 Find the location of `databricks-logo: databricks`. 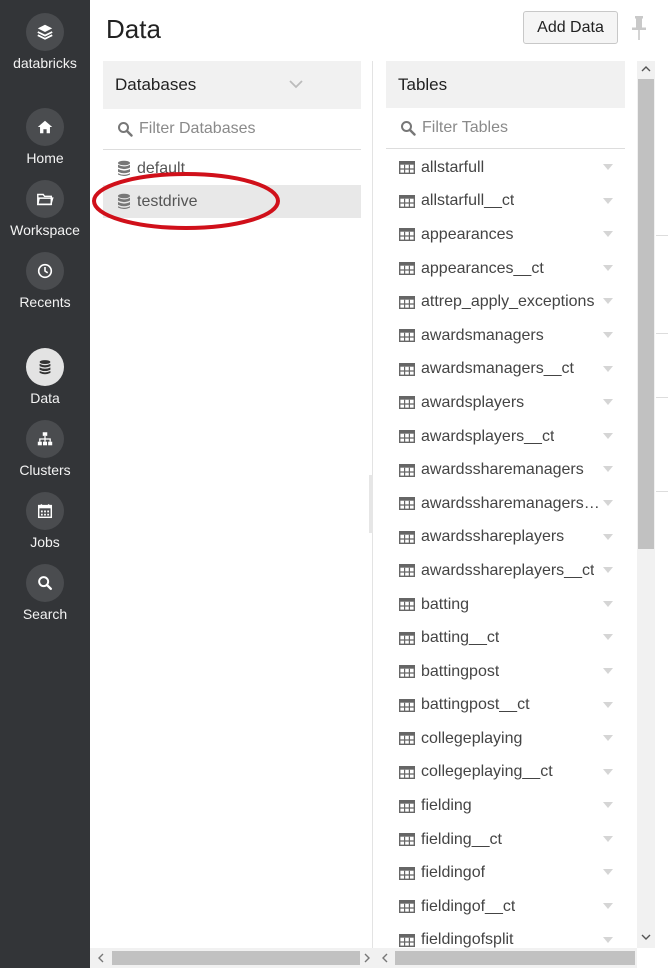

databricks-logo: databricks is located at coordinates (45, 42).